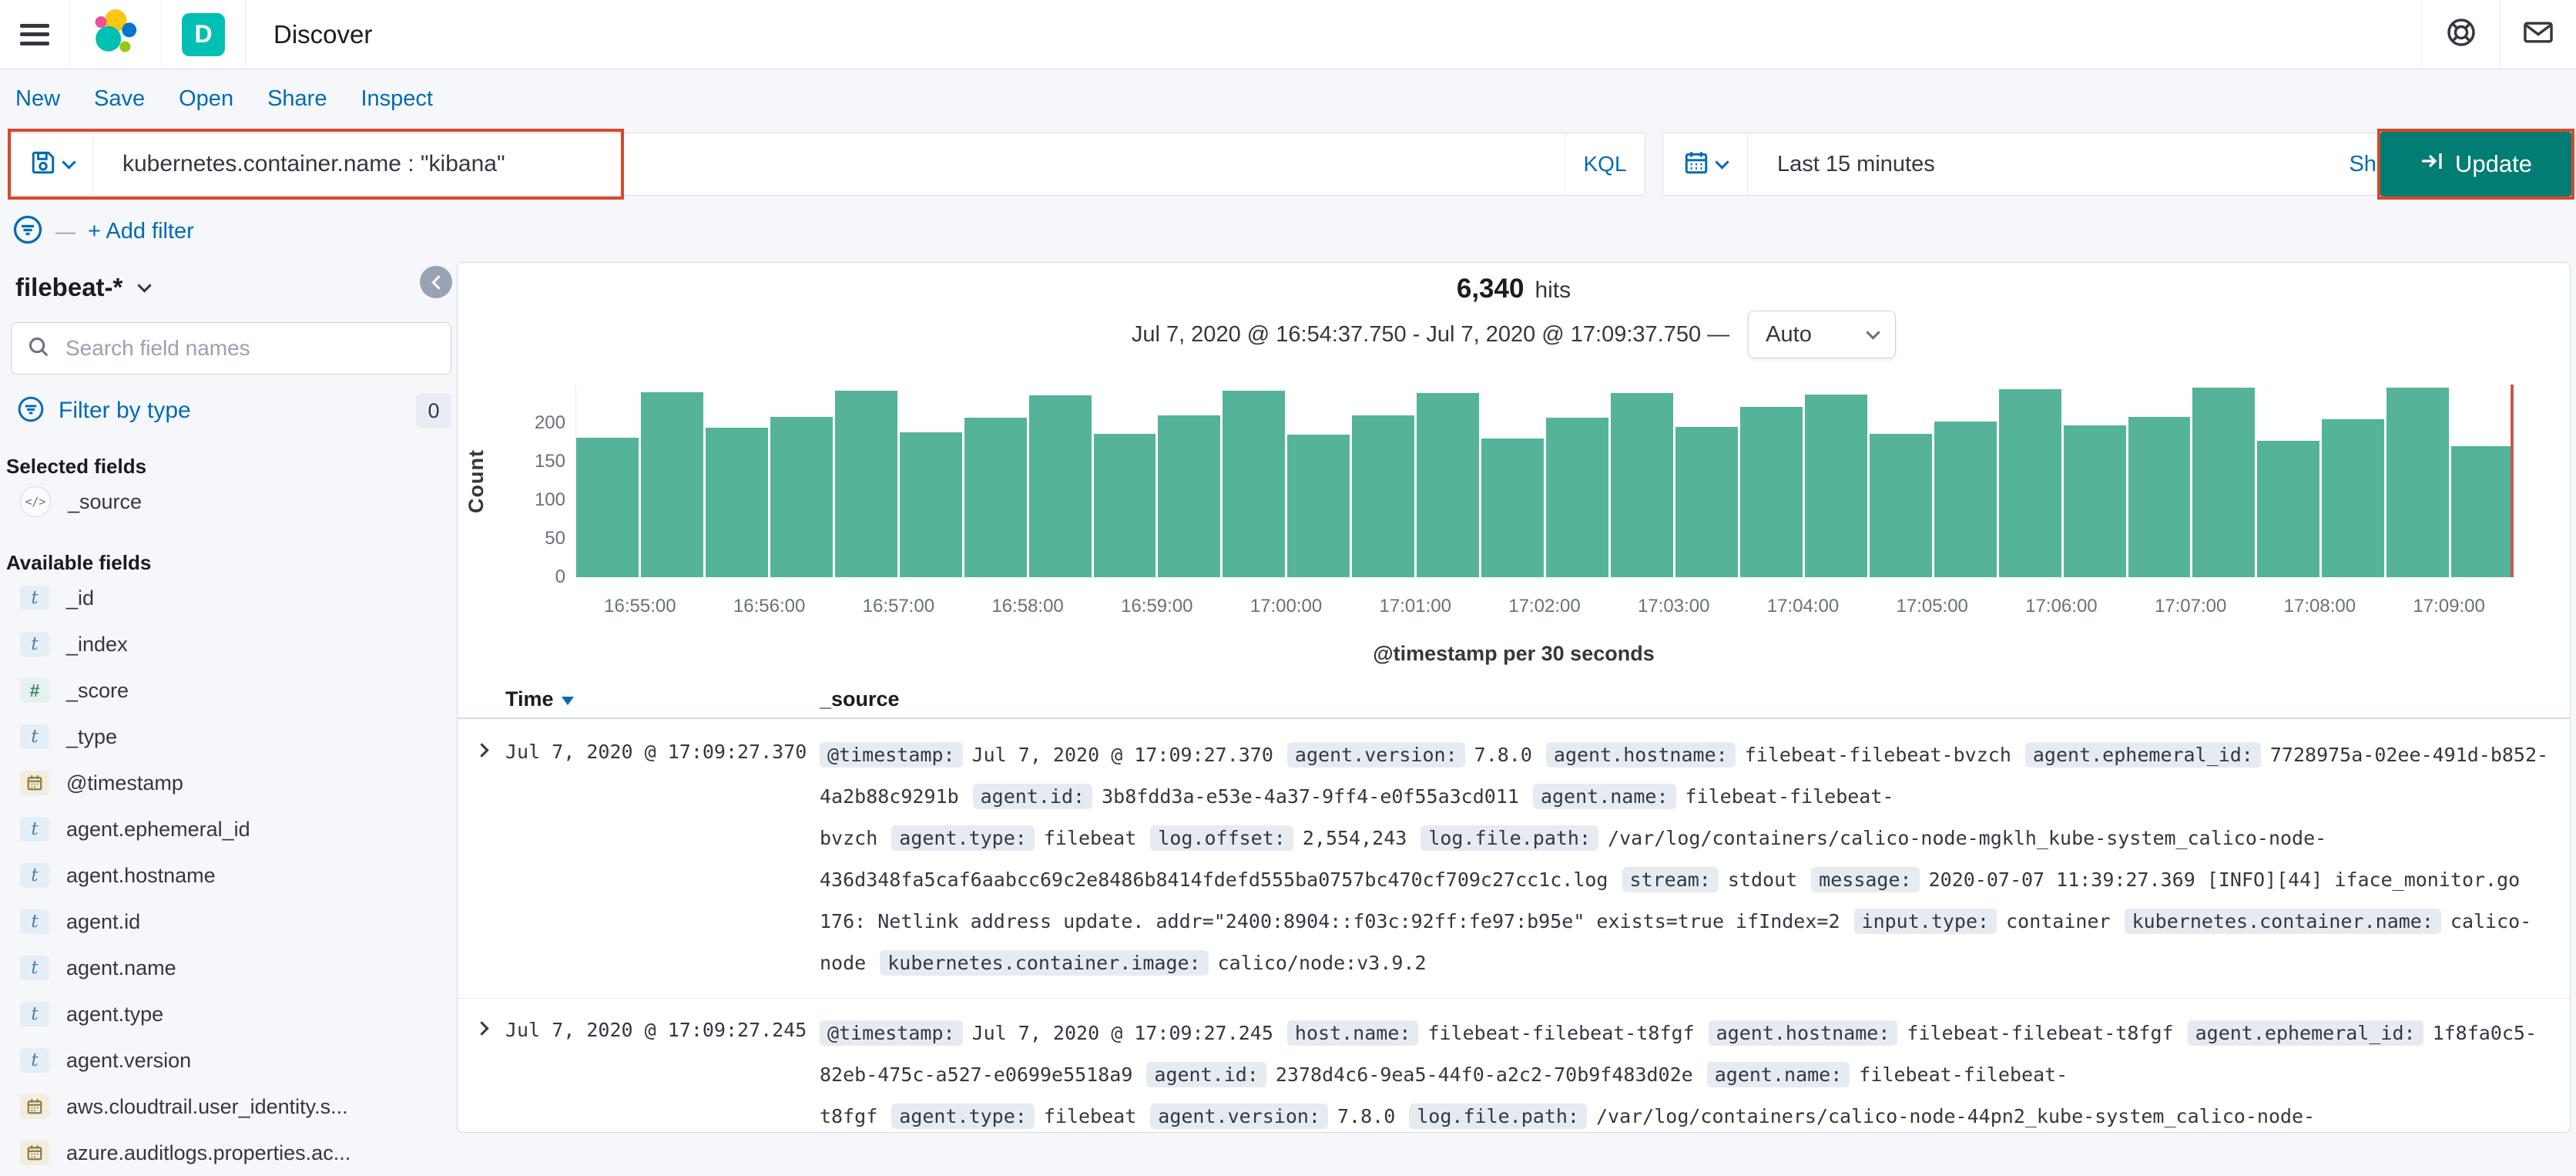 The image size is (2576, 1176). What do you see at coordinates (231, 968) in the screenshot?
I see `field-item: t agent.name` at bounding box center [231, 968].